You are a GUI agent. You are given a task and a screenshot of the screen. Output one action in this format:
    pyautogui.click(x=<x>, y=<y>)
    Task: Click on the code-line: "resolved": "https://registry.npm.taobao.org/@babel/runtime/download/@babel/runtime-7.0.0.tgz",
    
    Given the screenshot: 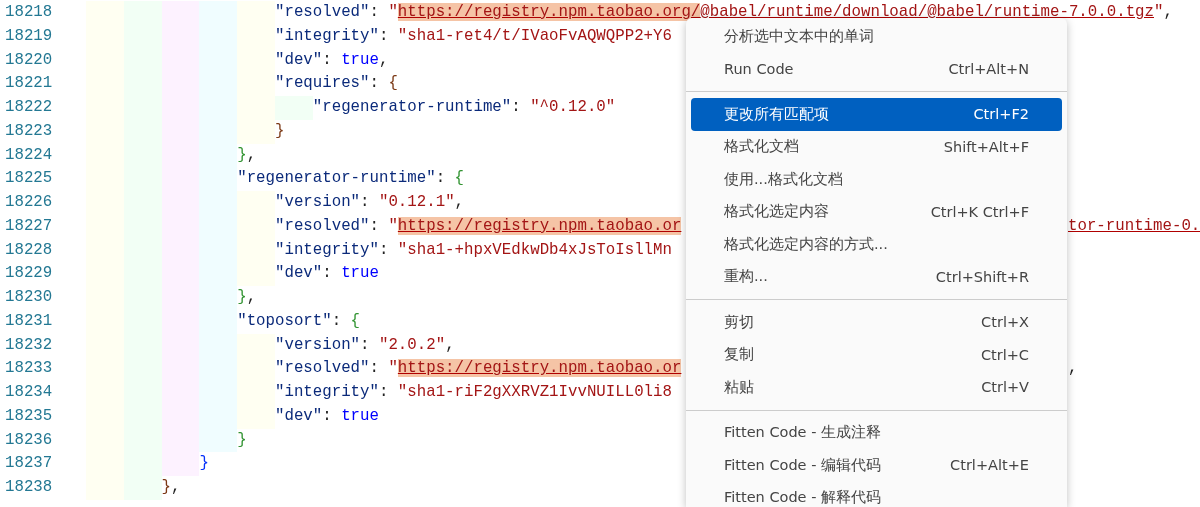 What is the action you would take?
    pyautogui.click(x=724, y=12)
    